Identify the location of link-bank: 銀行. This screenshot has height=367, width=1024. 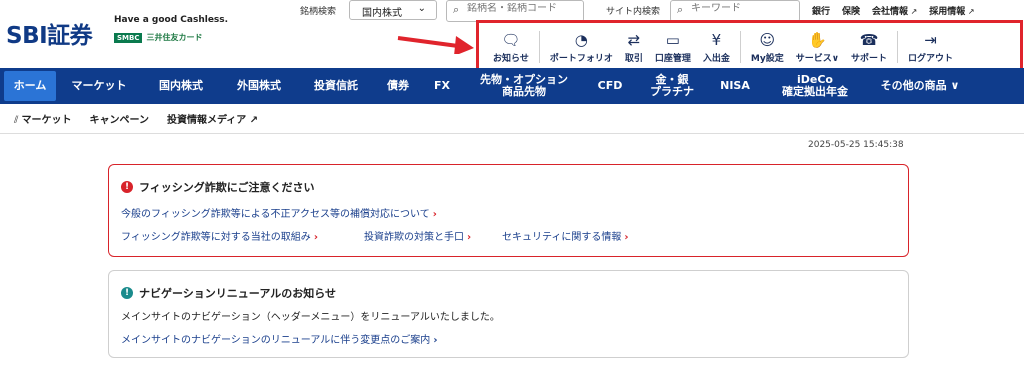
(821, 10).